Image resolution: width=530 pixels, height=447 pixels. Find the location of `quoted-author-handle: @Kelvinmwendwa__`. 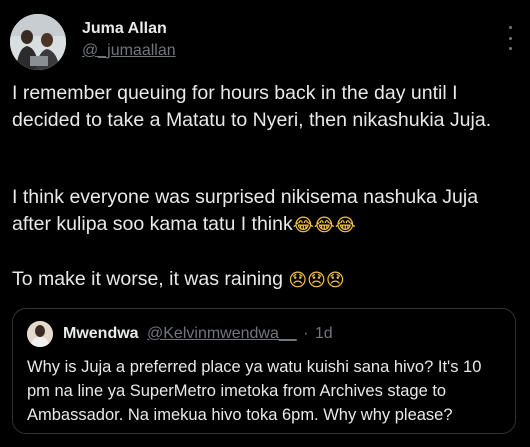

quoted-author-handle: @Kelvinmwendwa__ is located at coordinates (222, 333).